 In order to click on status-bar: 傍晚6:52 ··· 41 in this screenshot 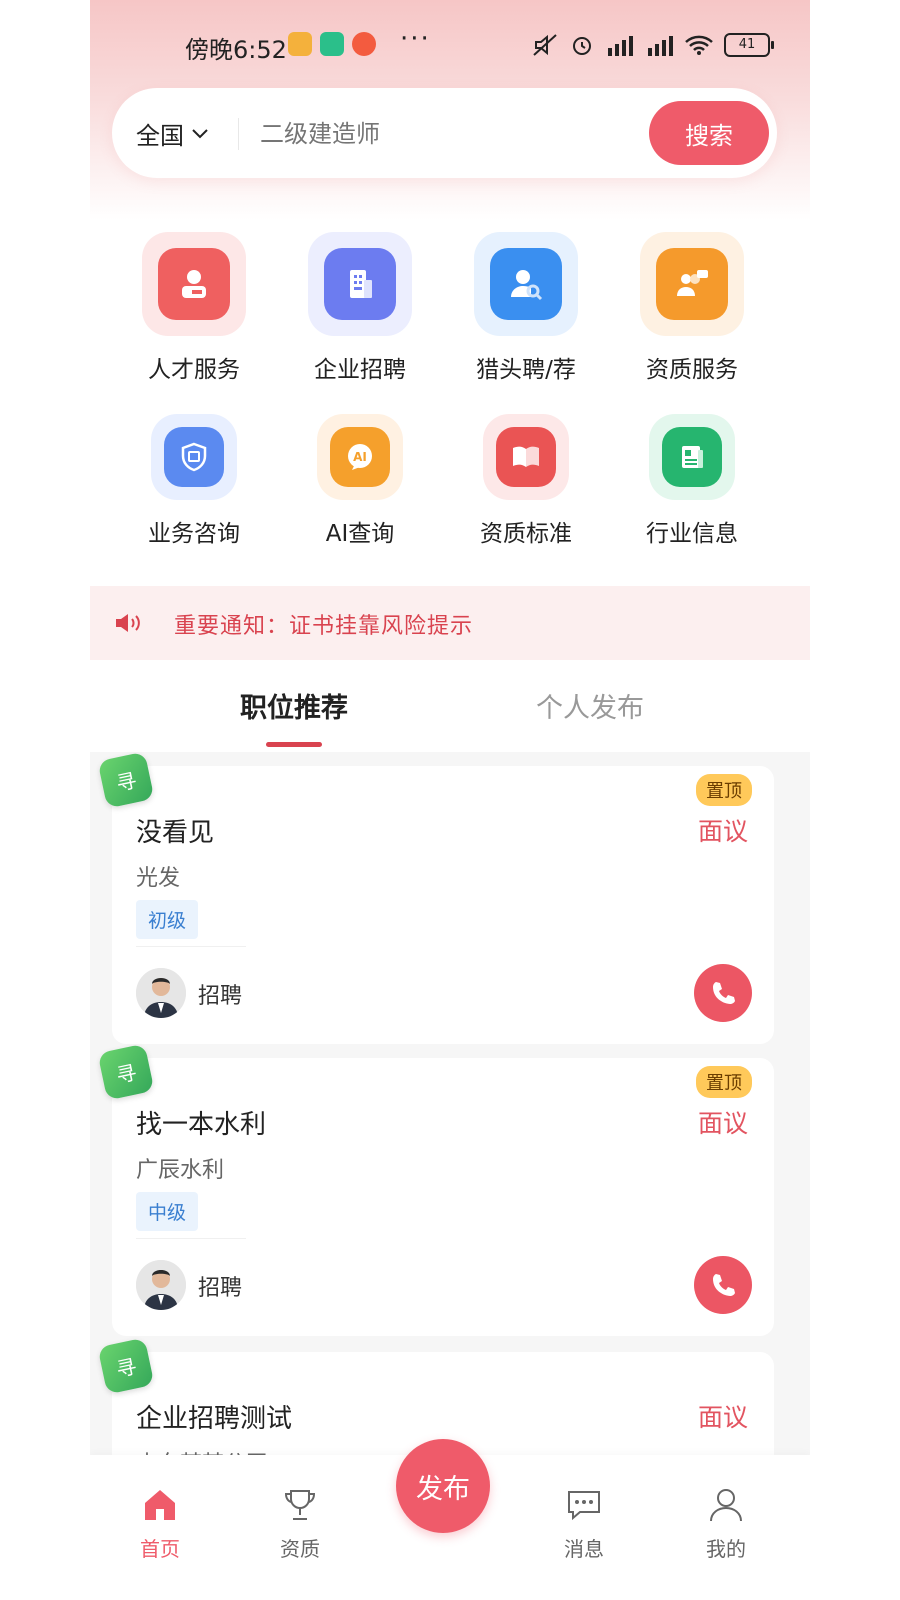, I will do `click(450, 45)`.